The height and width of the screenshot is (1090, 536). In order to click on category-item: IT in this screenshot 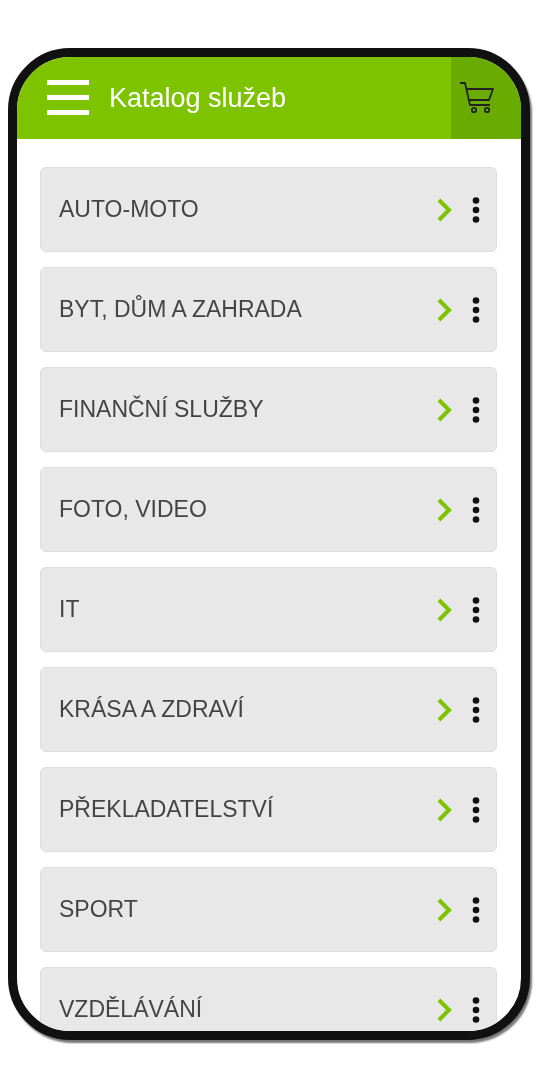, I will do `click(268, 609)`.